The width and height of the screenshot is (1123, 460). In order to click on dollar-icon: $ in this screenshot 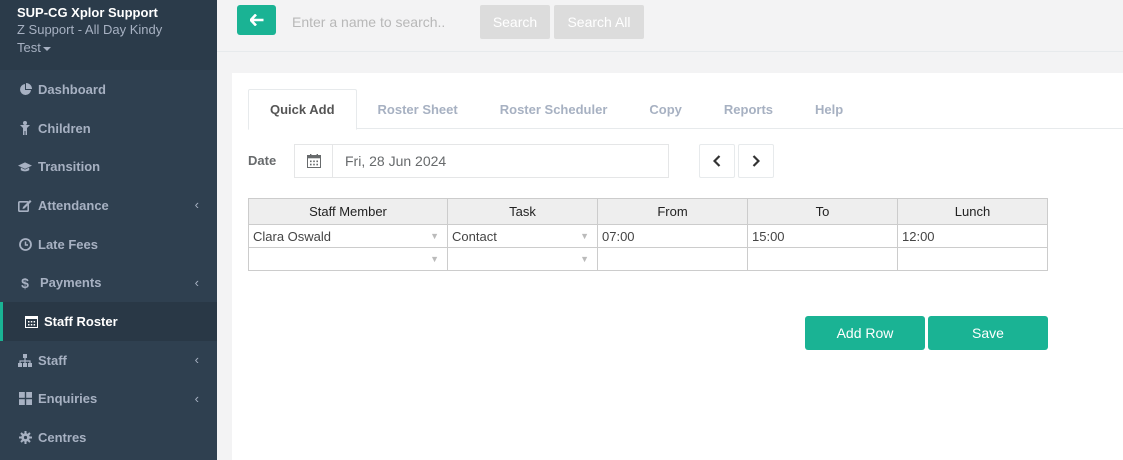, I will do `click(25, 282)`.